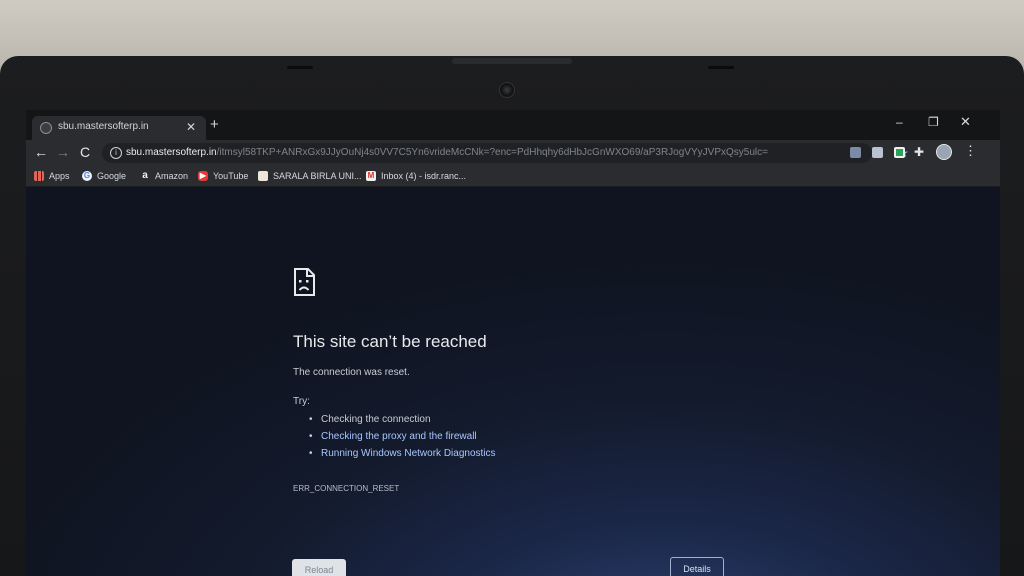 This screenshot has height=576, width=1024. What do you see at coordinates (59, 176) in the screenshot?
I see `bookmark-label: Apps` at bounding box center [59, 176].